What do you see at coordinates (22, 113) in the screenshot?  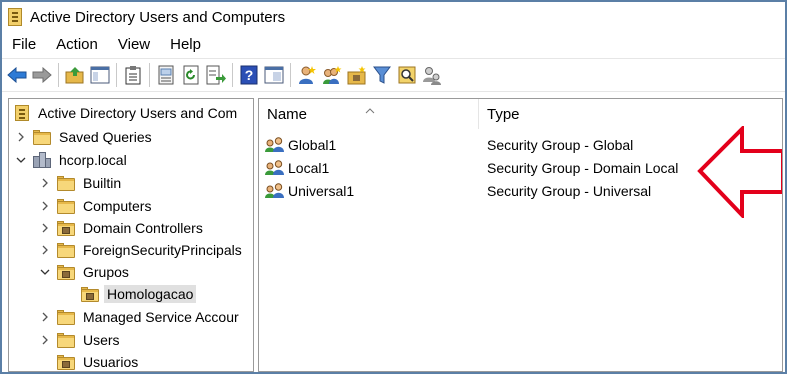 I see `aduc-snapin-icon` at bounding box center [22, 113].